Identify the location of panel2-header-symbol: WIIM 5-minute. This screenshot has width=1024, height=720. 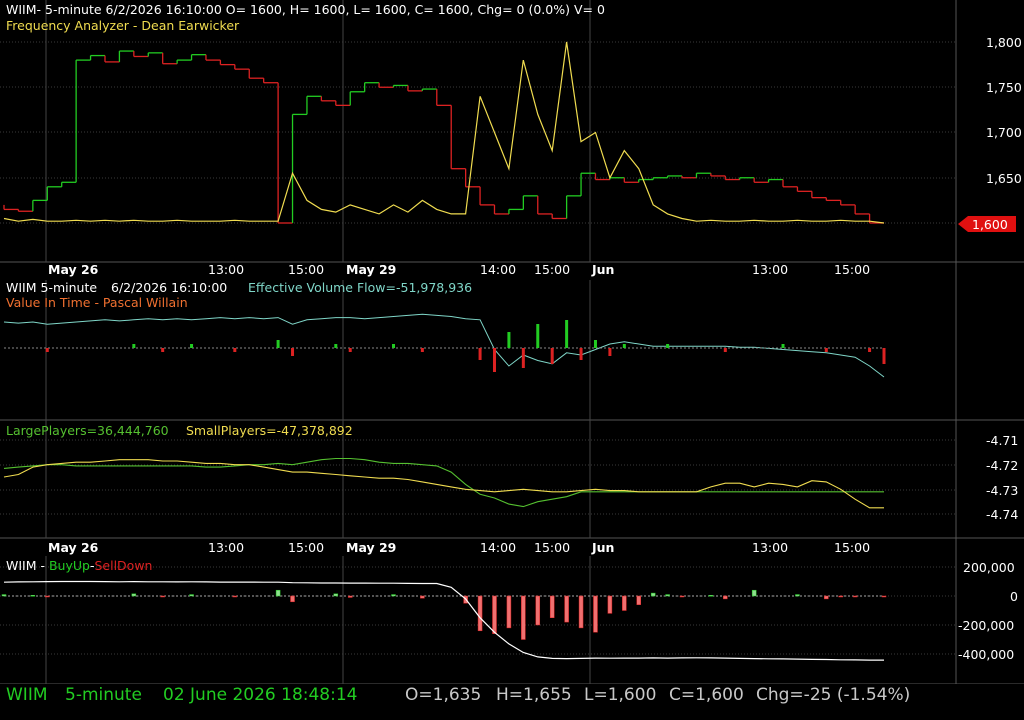
(51, 287).